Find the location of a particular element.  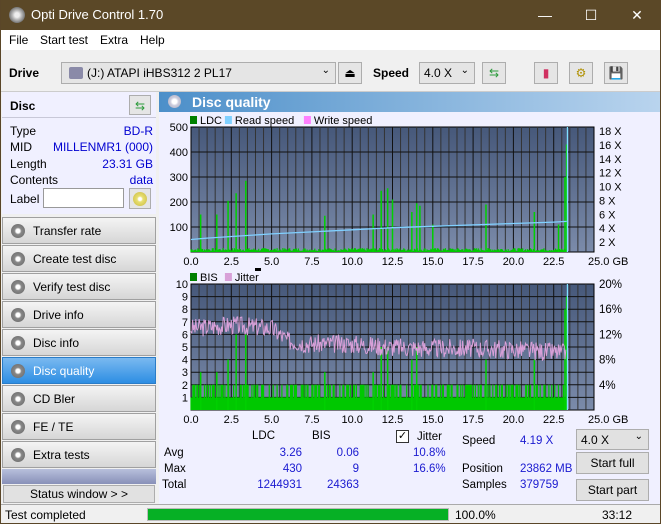

y2-tick-label: 4% is located at coordinates (607, 386).